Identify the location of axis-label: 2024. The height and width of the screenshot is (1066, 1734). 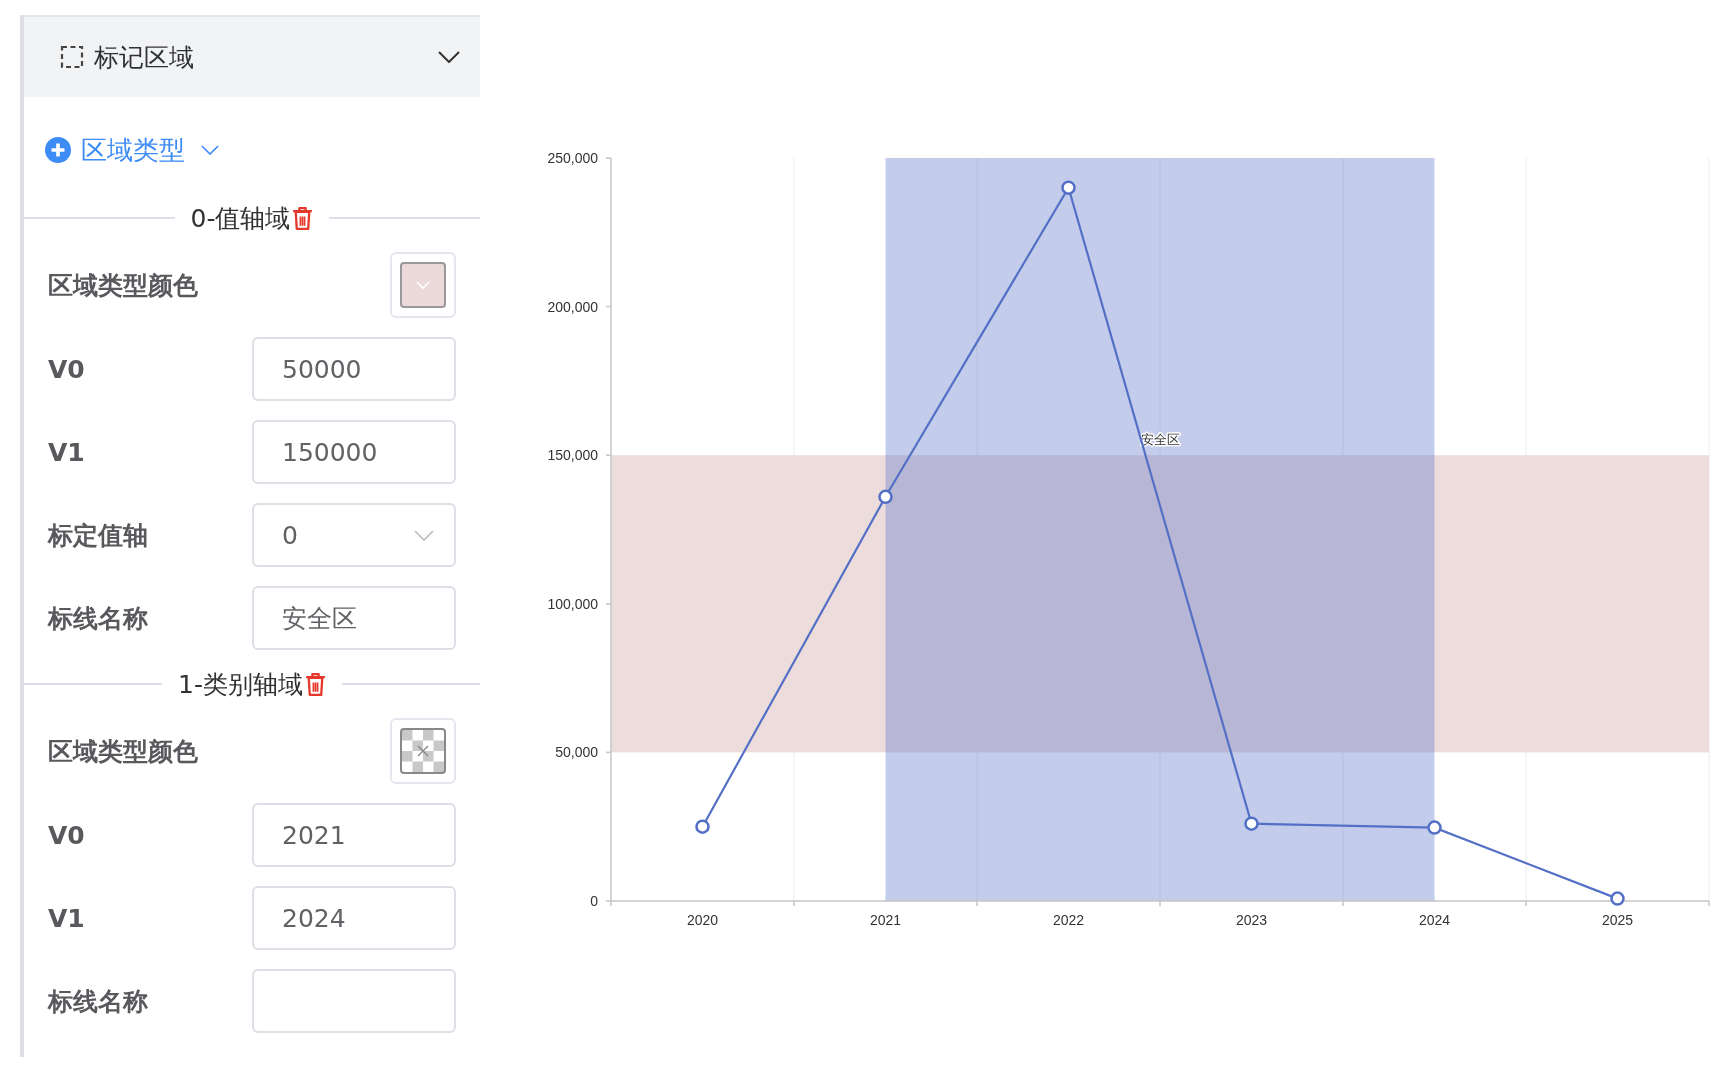
(1434, 920).